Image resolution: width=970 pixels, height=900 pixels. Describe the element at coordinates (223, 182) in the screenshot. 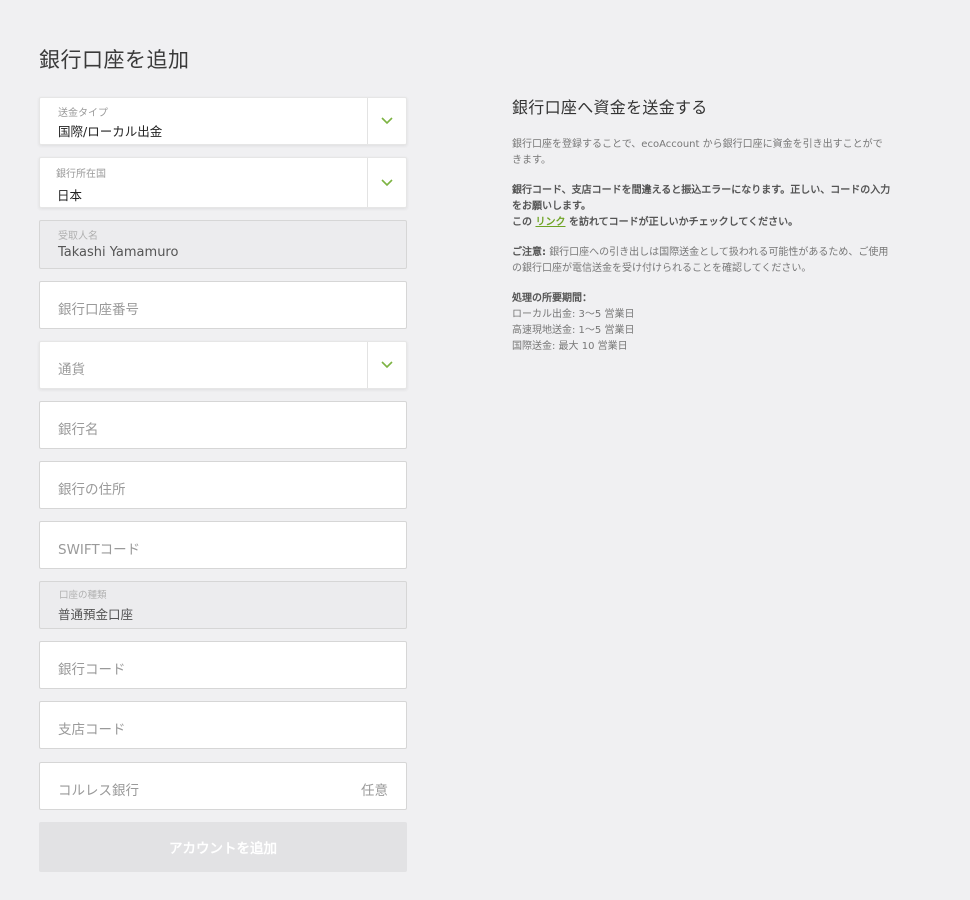

I see `bank-country-select: 銀行所在国 日本` at that location.